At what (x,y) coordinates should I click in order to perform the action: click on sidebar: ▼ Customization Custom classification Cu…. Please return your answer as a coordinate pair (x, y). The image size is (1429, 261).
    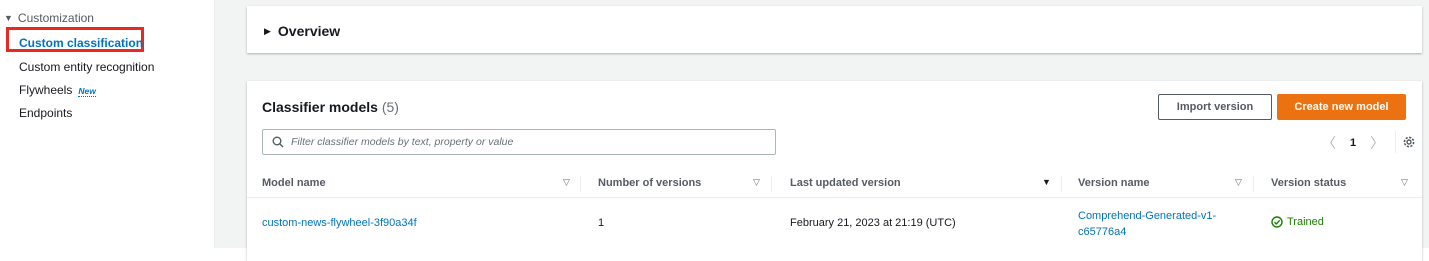
    Looking at the image, I should click on (107, 124).